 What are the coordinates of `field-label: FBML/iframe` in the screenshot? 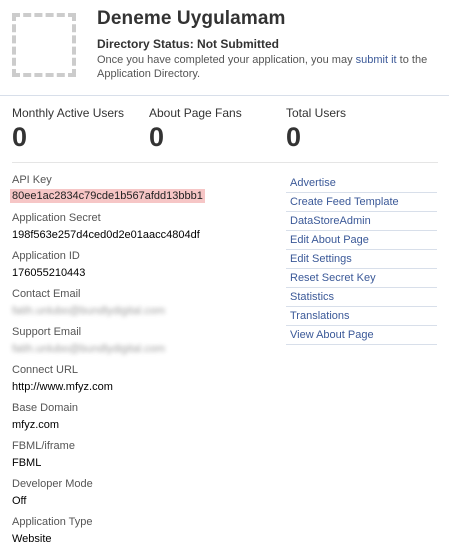 It's located at (43, 446).